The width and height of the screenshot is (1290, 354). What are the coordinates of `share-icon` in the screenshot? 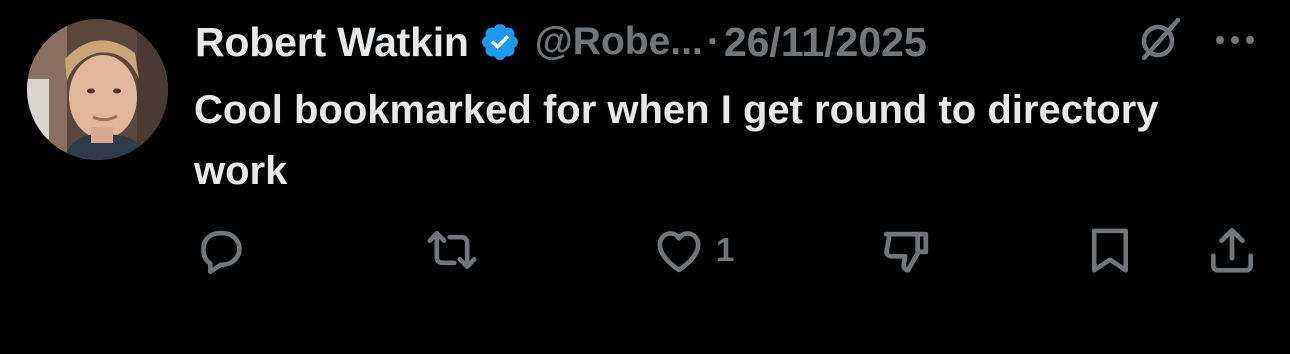 It's located at (1232, 250).